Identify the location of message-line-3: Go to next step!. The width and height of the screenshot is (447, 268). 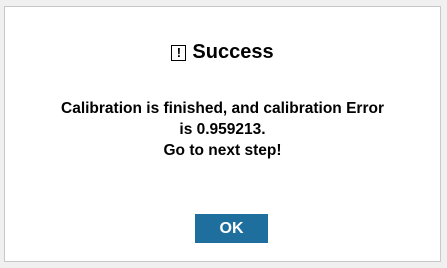
(222, 150).